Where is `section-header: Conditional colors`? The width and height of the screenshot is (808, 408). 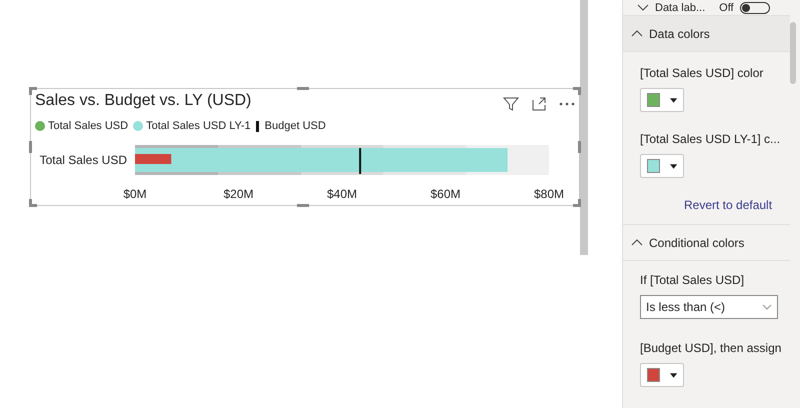
section-header: Conditional colors is located at coordinates (706, 243).